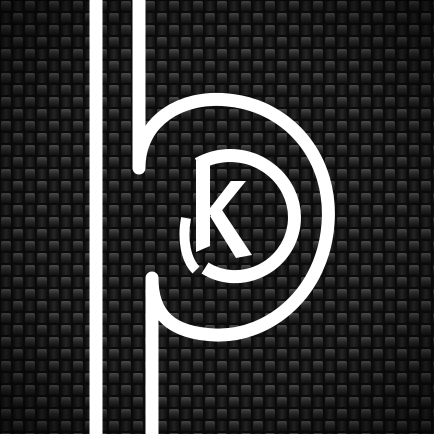 Image resolution: width=434 pixels, height=434 pixels. Describe the element at coordinates (203, 204) in the screenshot. I see `k-stem` at that location.